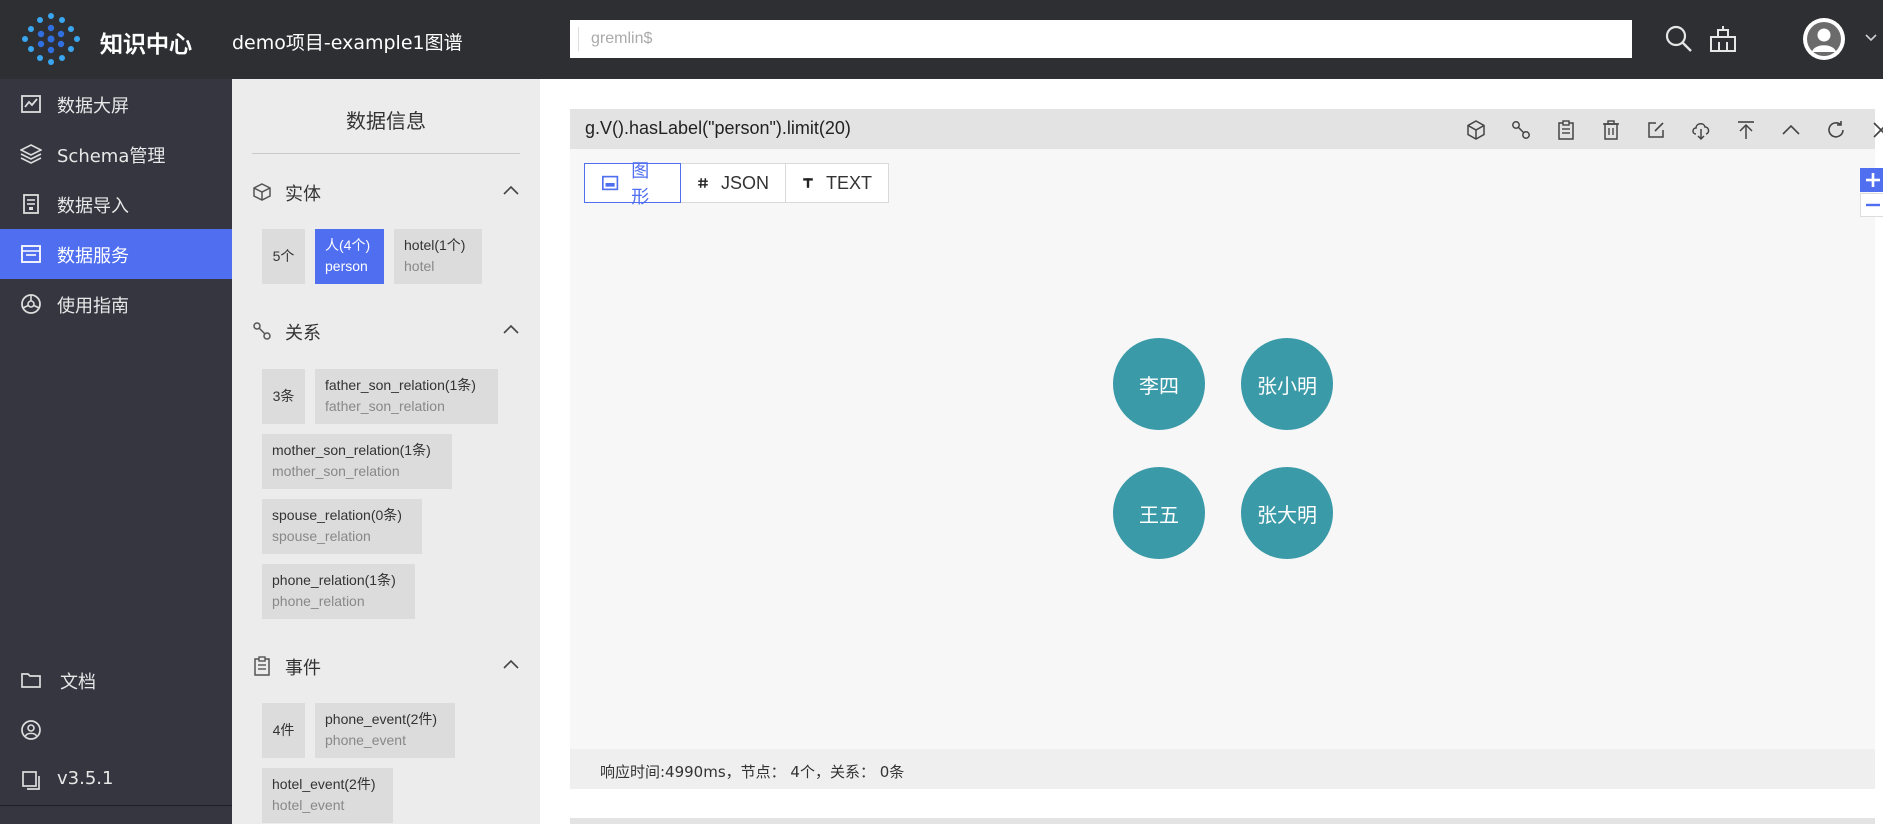 The height and width of the screenshot is (824, 1883). What do you see at coordinates (400, 385) in the screenshot?
I see `tag-name: father_son_relation(1条)` at bounding box center [400, 385].